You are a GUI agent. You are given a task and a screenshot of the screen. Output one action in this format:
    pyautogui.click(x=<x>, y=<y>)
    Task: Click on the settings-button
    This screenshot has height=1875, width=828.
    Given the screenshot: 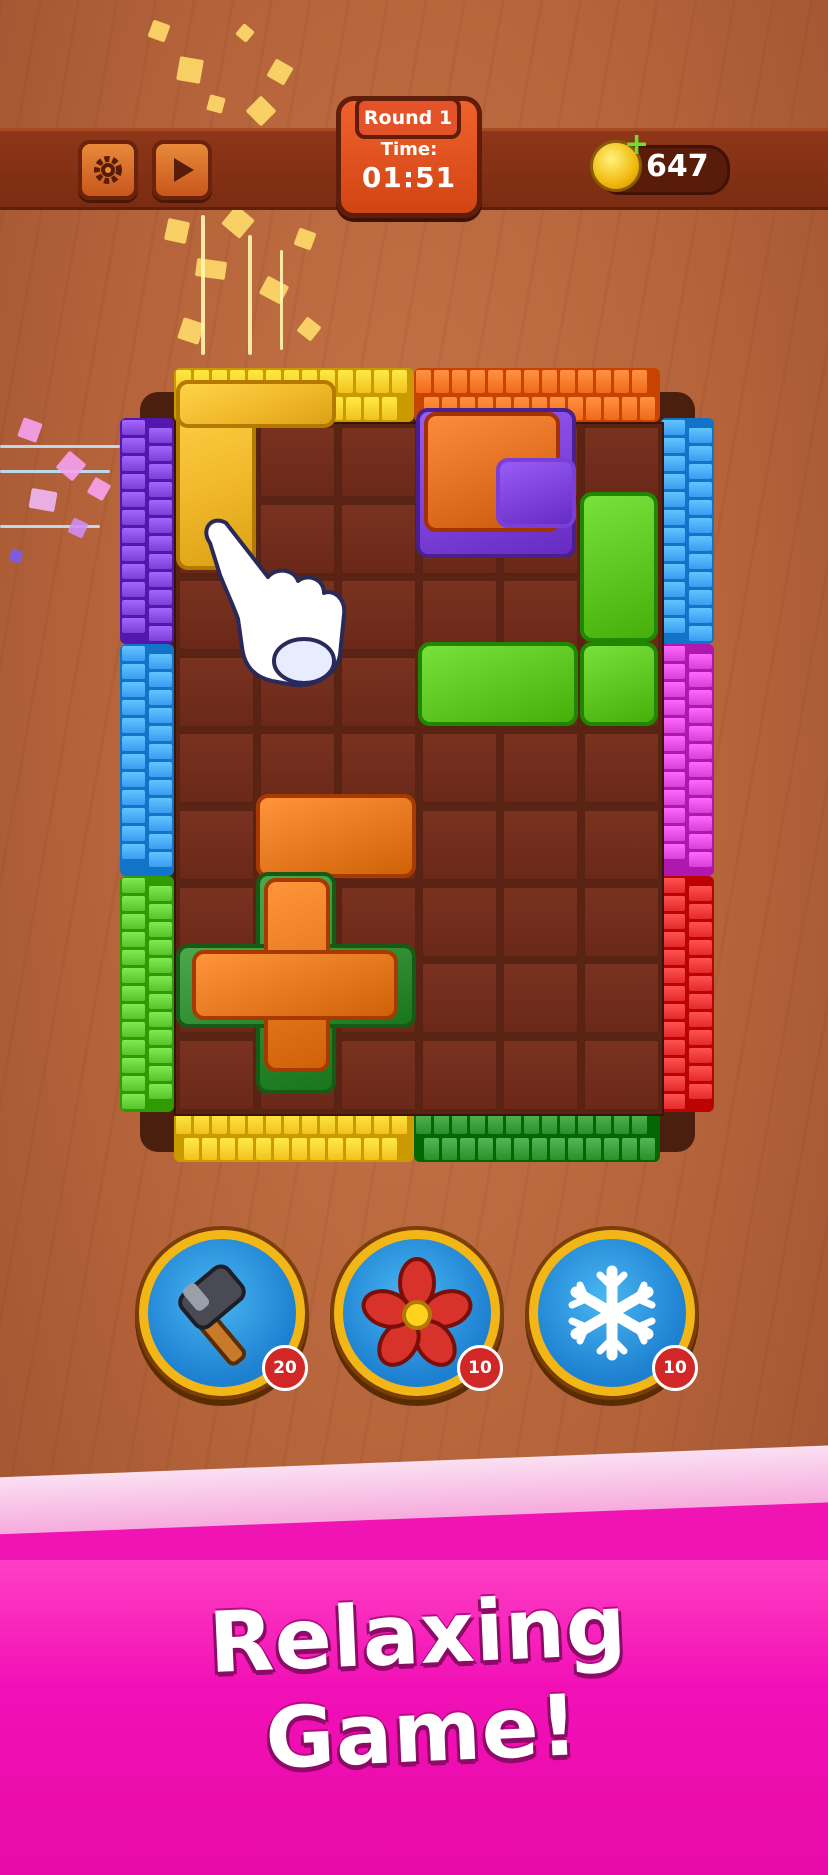 What is the action you would take?
    pyautogui.click(x=108, y=170)
    